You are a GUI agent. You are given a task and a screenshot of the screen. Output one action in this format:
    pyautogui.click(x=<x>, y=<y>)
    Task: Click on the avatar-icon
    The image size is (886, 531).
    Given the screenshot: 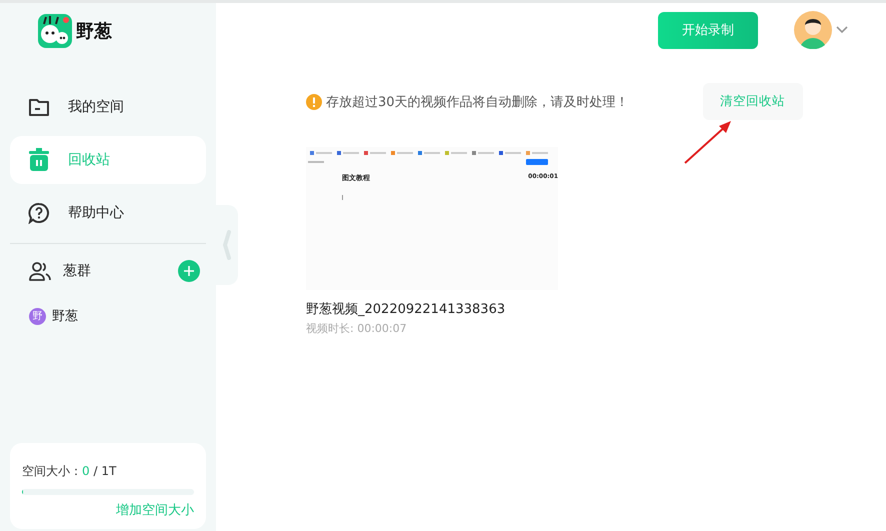 What is the action you would take?
    pyautogui.click(x=813, y=30)
    